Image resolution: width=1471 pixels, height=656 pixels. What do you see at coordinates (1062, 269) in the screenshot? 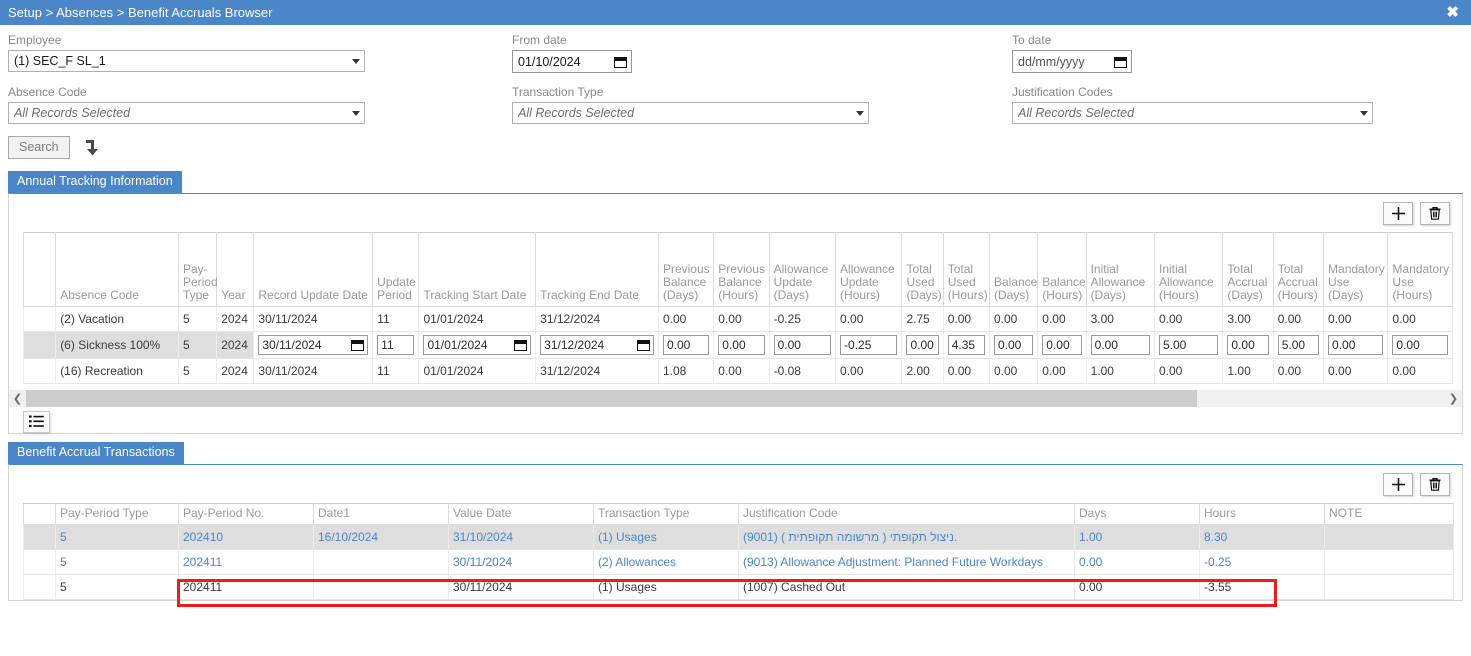
I see `col-balance-hours: Balance (Hours)` at bounding box center [1062, 269].